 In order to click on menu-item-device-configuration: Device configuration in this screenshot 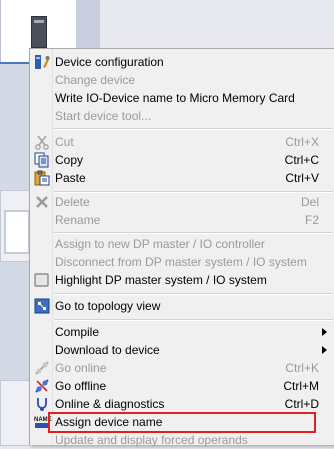, I will do `click(182, 62)`.